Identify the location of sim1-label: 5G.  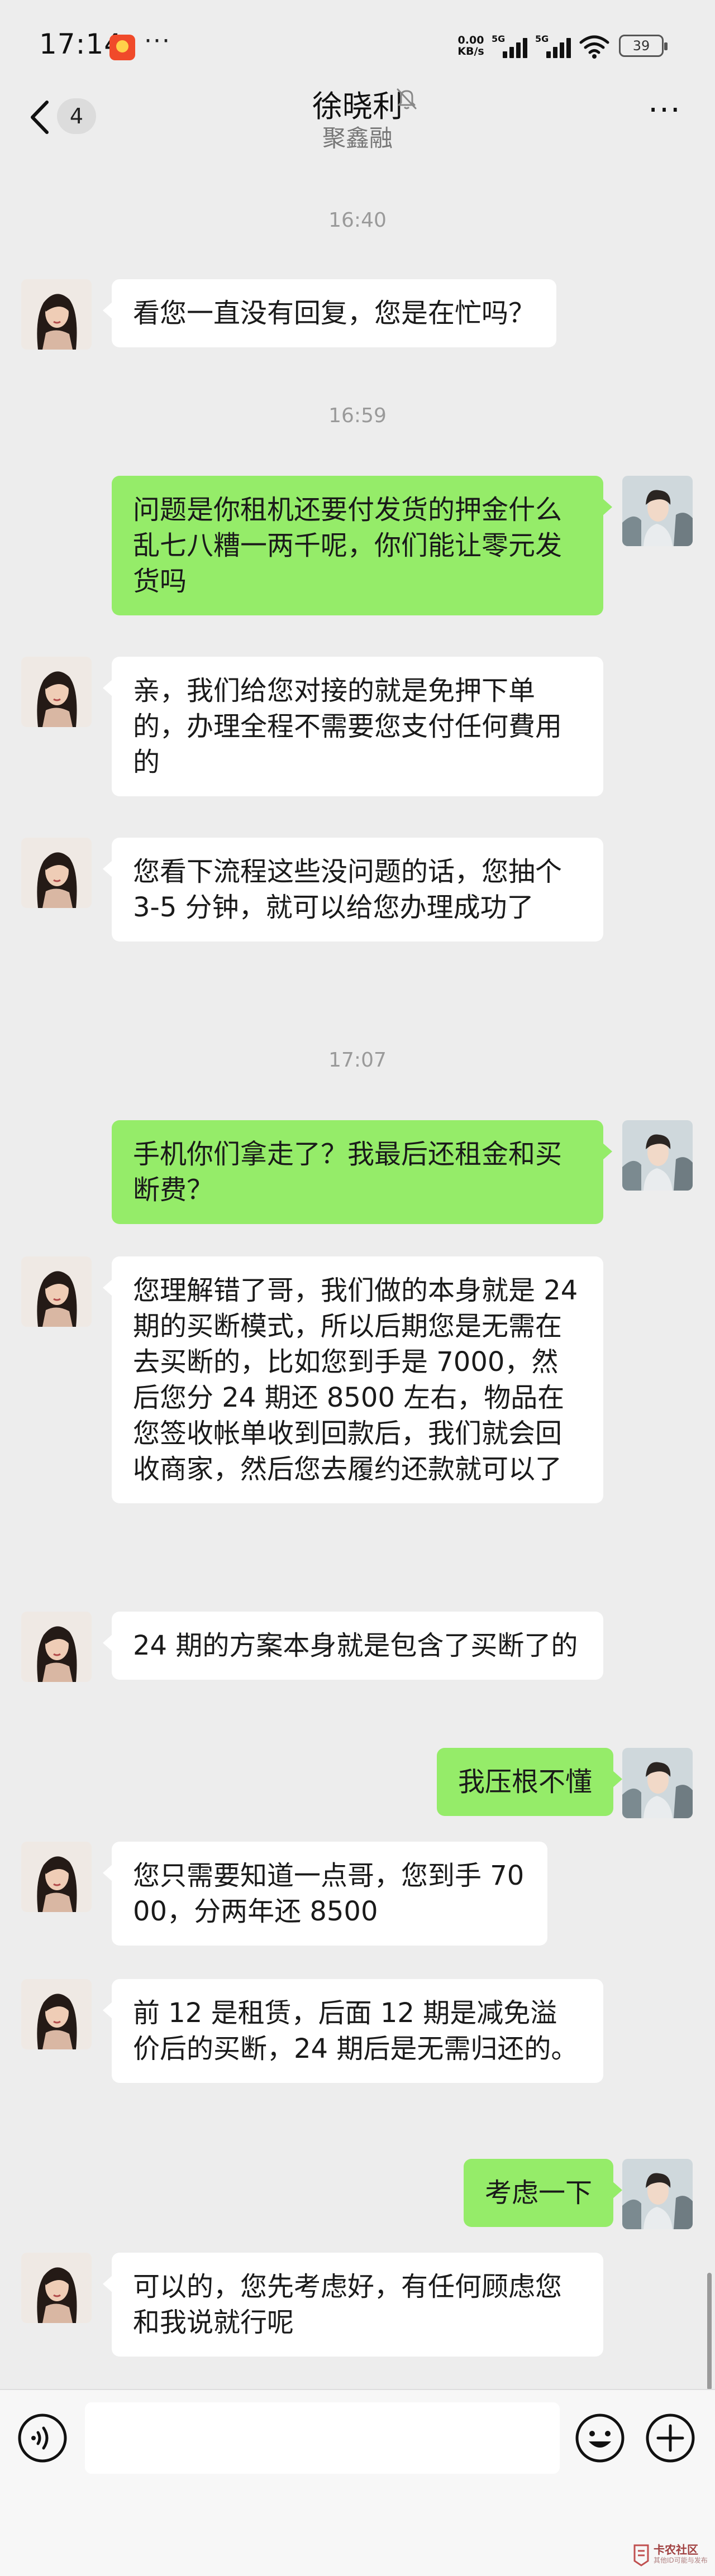
(499, 39).